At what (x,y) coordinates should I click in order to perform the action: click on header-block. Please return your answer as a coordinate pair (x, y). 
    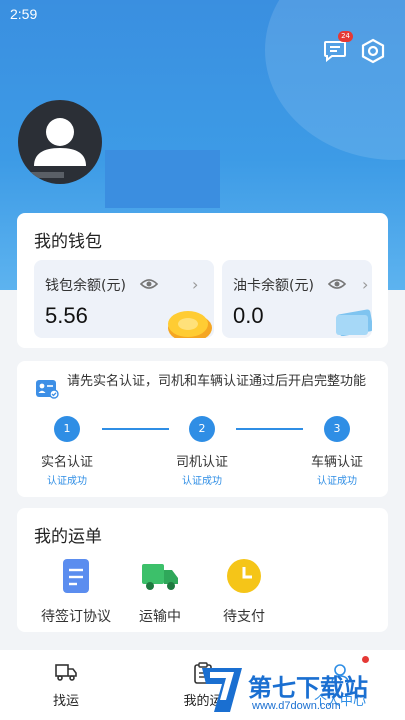
    Looking at the image, I should click on (162, 179).